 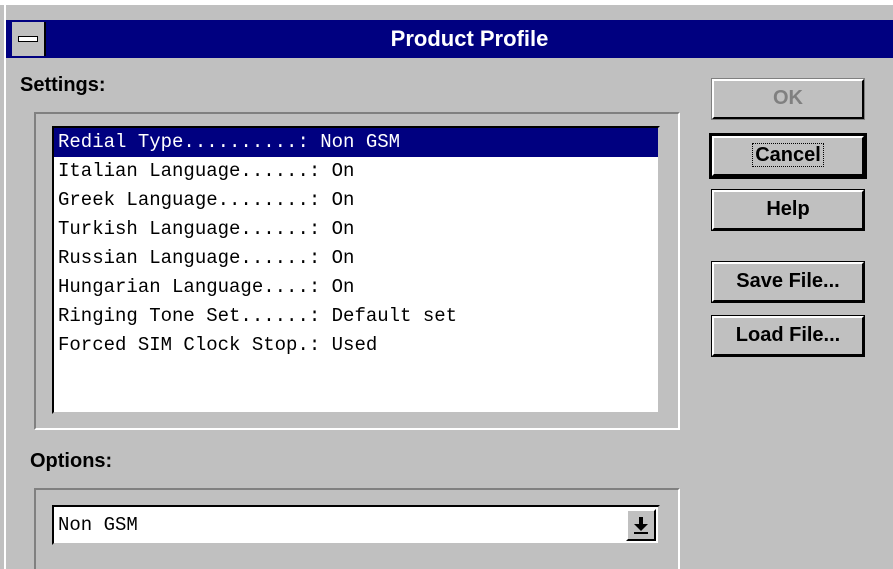 What do you see at coordinates (446, 2) in the screenshot?
I see `window-top-border` at bounding box center [446, 2].